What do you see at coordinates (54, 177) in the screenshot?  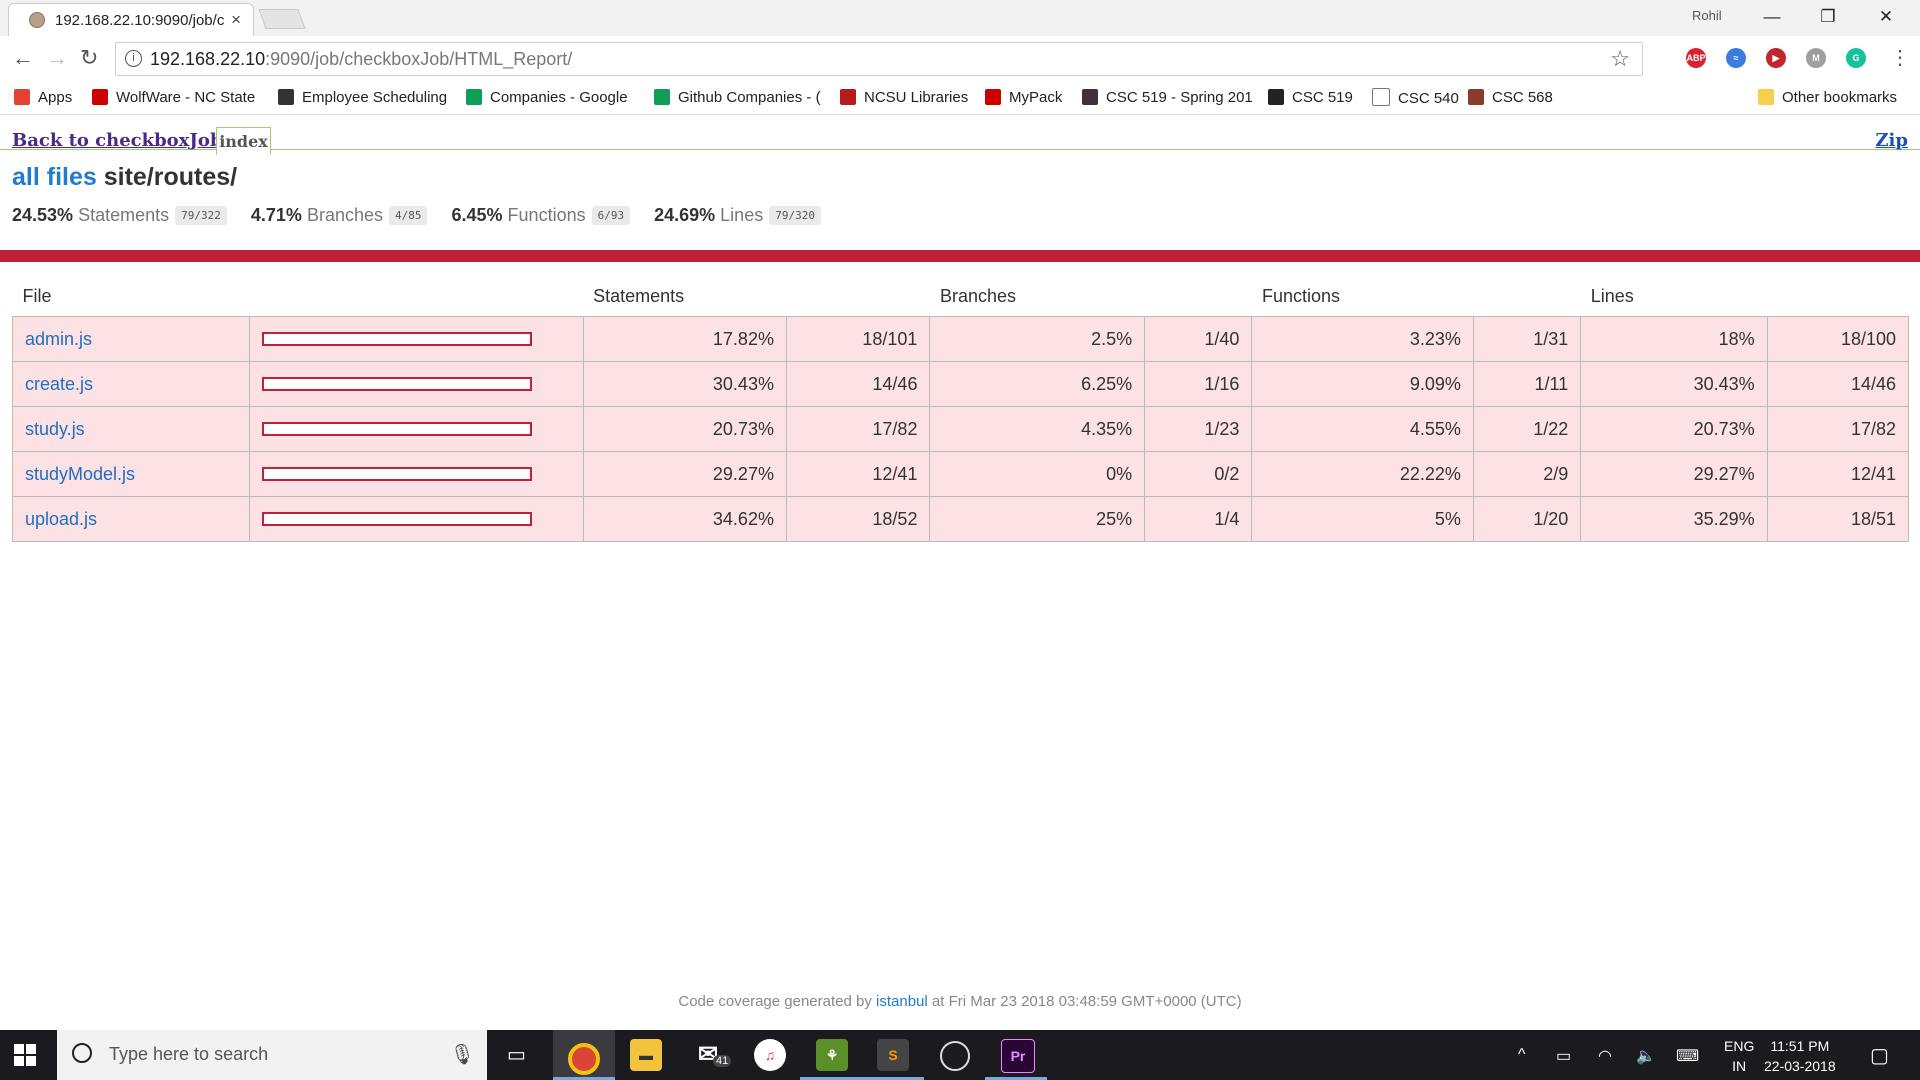 I see `all-files-link: all files` at bounding box center [54, 177].